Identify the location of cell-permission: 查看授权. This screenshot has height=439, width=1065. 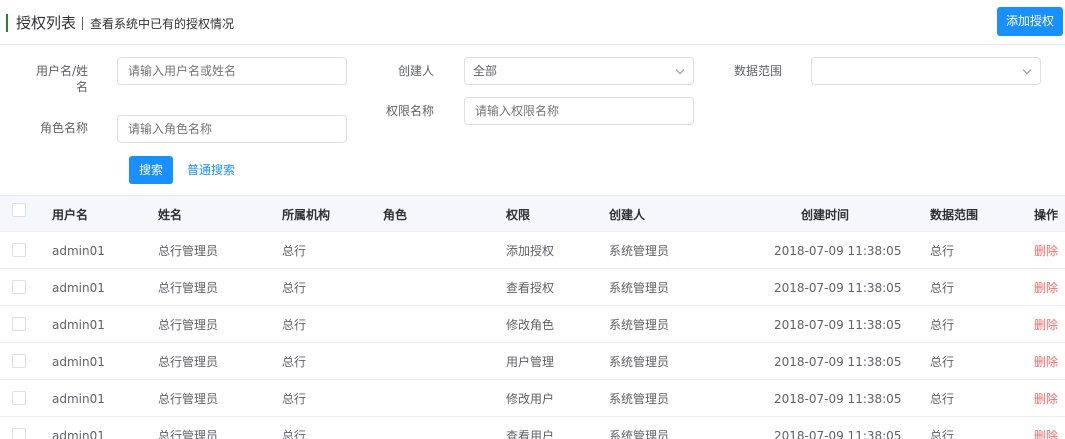
(530, 288).